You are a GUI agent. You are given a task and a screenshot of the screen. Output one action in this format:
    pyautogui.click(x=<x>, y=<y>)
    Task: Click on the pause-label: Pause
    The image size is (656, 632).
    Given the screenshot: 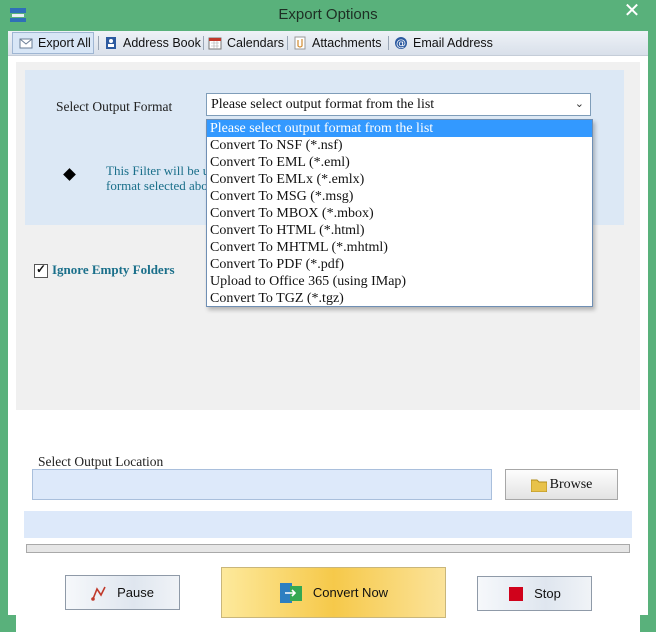 What is the action you would take?
    pyautogui.click(x=135, y=592)
    